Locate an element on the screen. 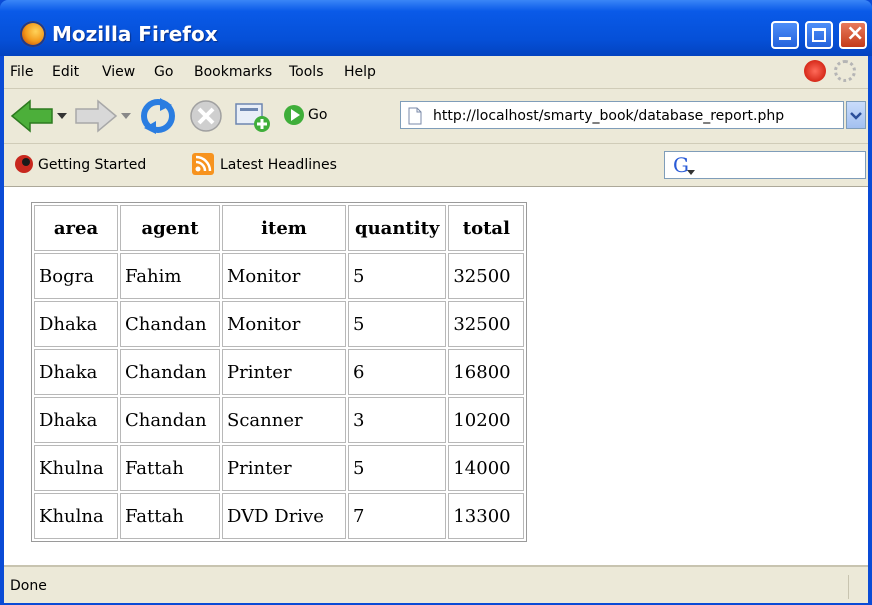 This screenshot has width=872, height=605. back-icon is located at coordinates (32, 116).